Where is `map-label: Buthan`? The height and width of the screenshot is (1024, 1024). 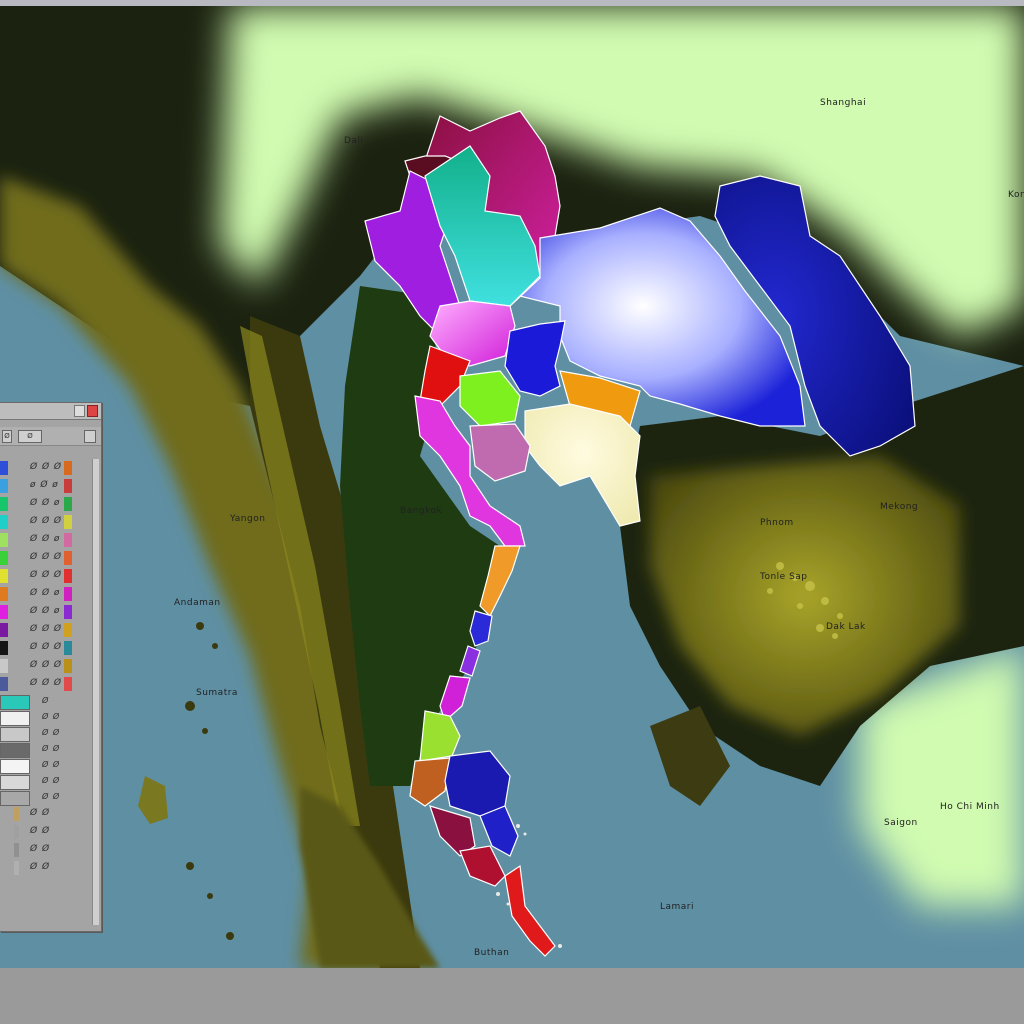 map-label: Buthan is located at coordinates (492, 953).